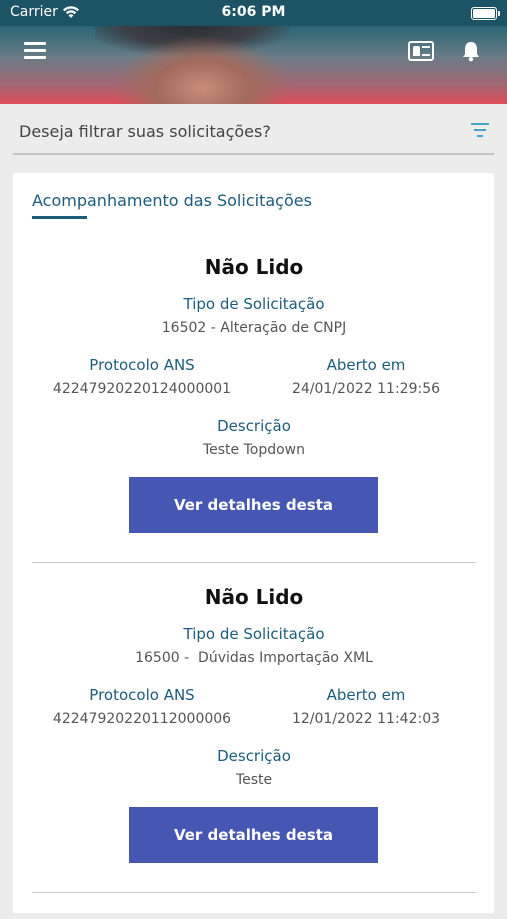  Describe the element at coordinates (254, 780) in the screenshot. I see `description-value: Teste` at that location.